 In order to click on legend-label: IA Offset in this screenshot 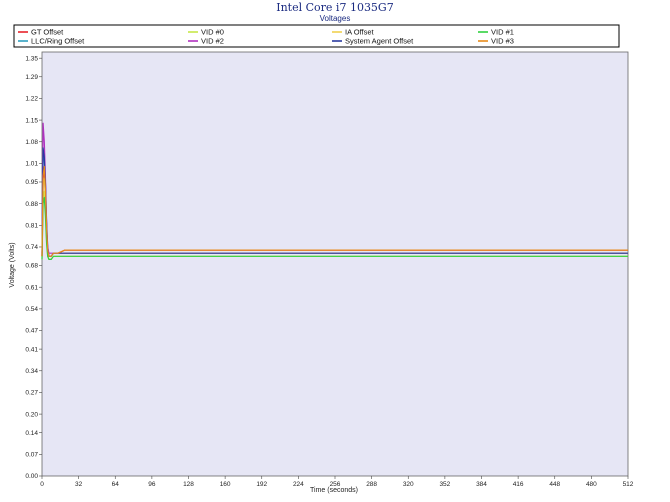, I will do `click(360, 32)`.